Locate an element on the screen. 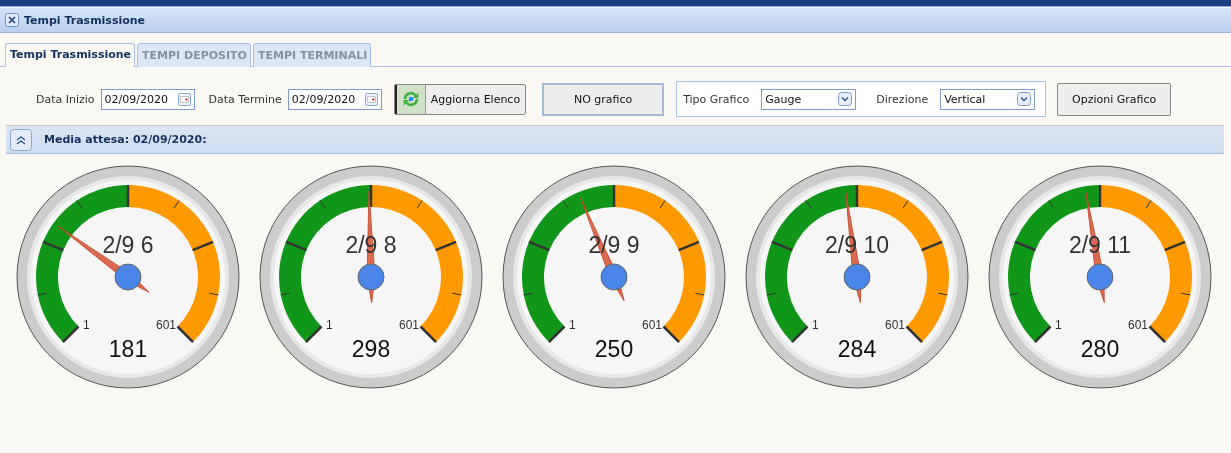 The height and width of the screenshot is (453, 1231). field-label: Data Inizio is located at coordinates (65, 99).